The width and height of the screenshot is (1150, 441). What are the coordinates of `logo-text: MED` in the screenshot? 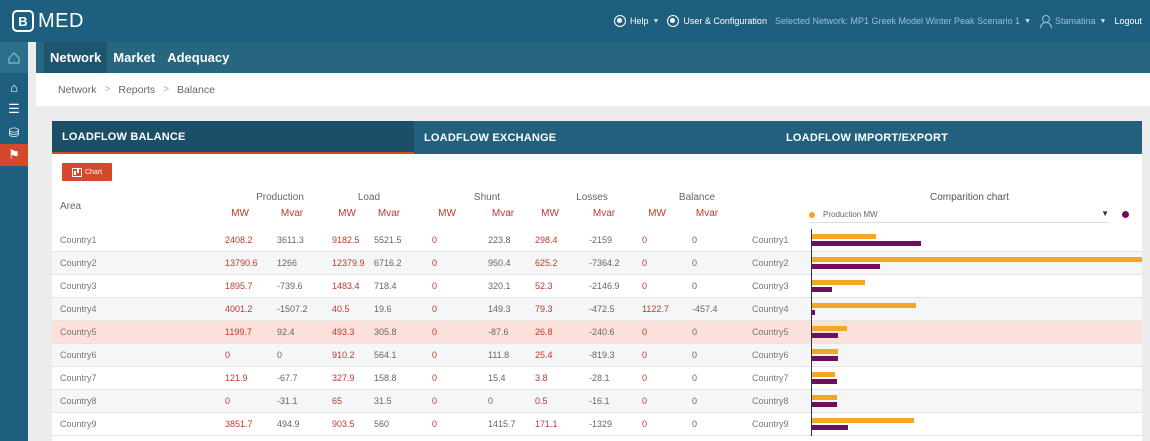 It's located at (61, 20).